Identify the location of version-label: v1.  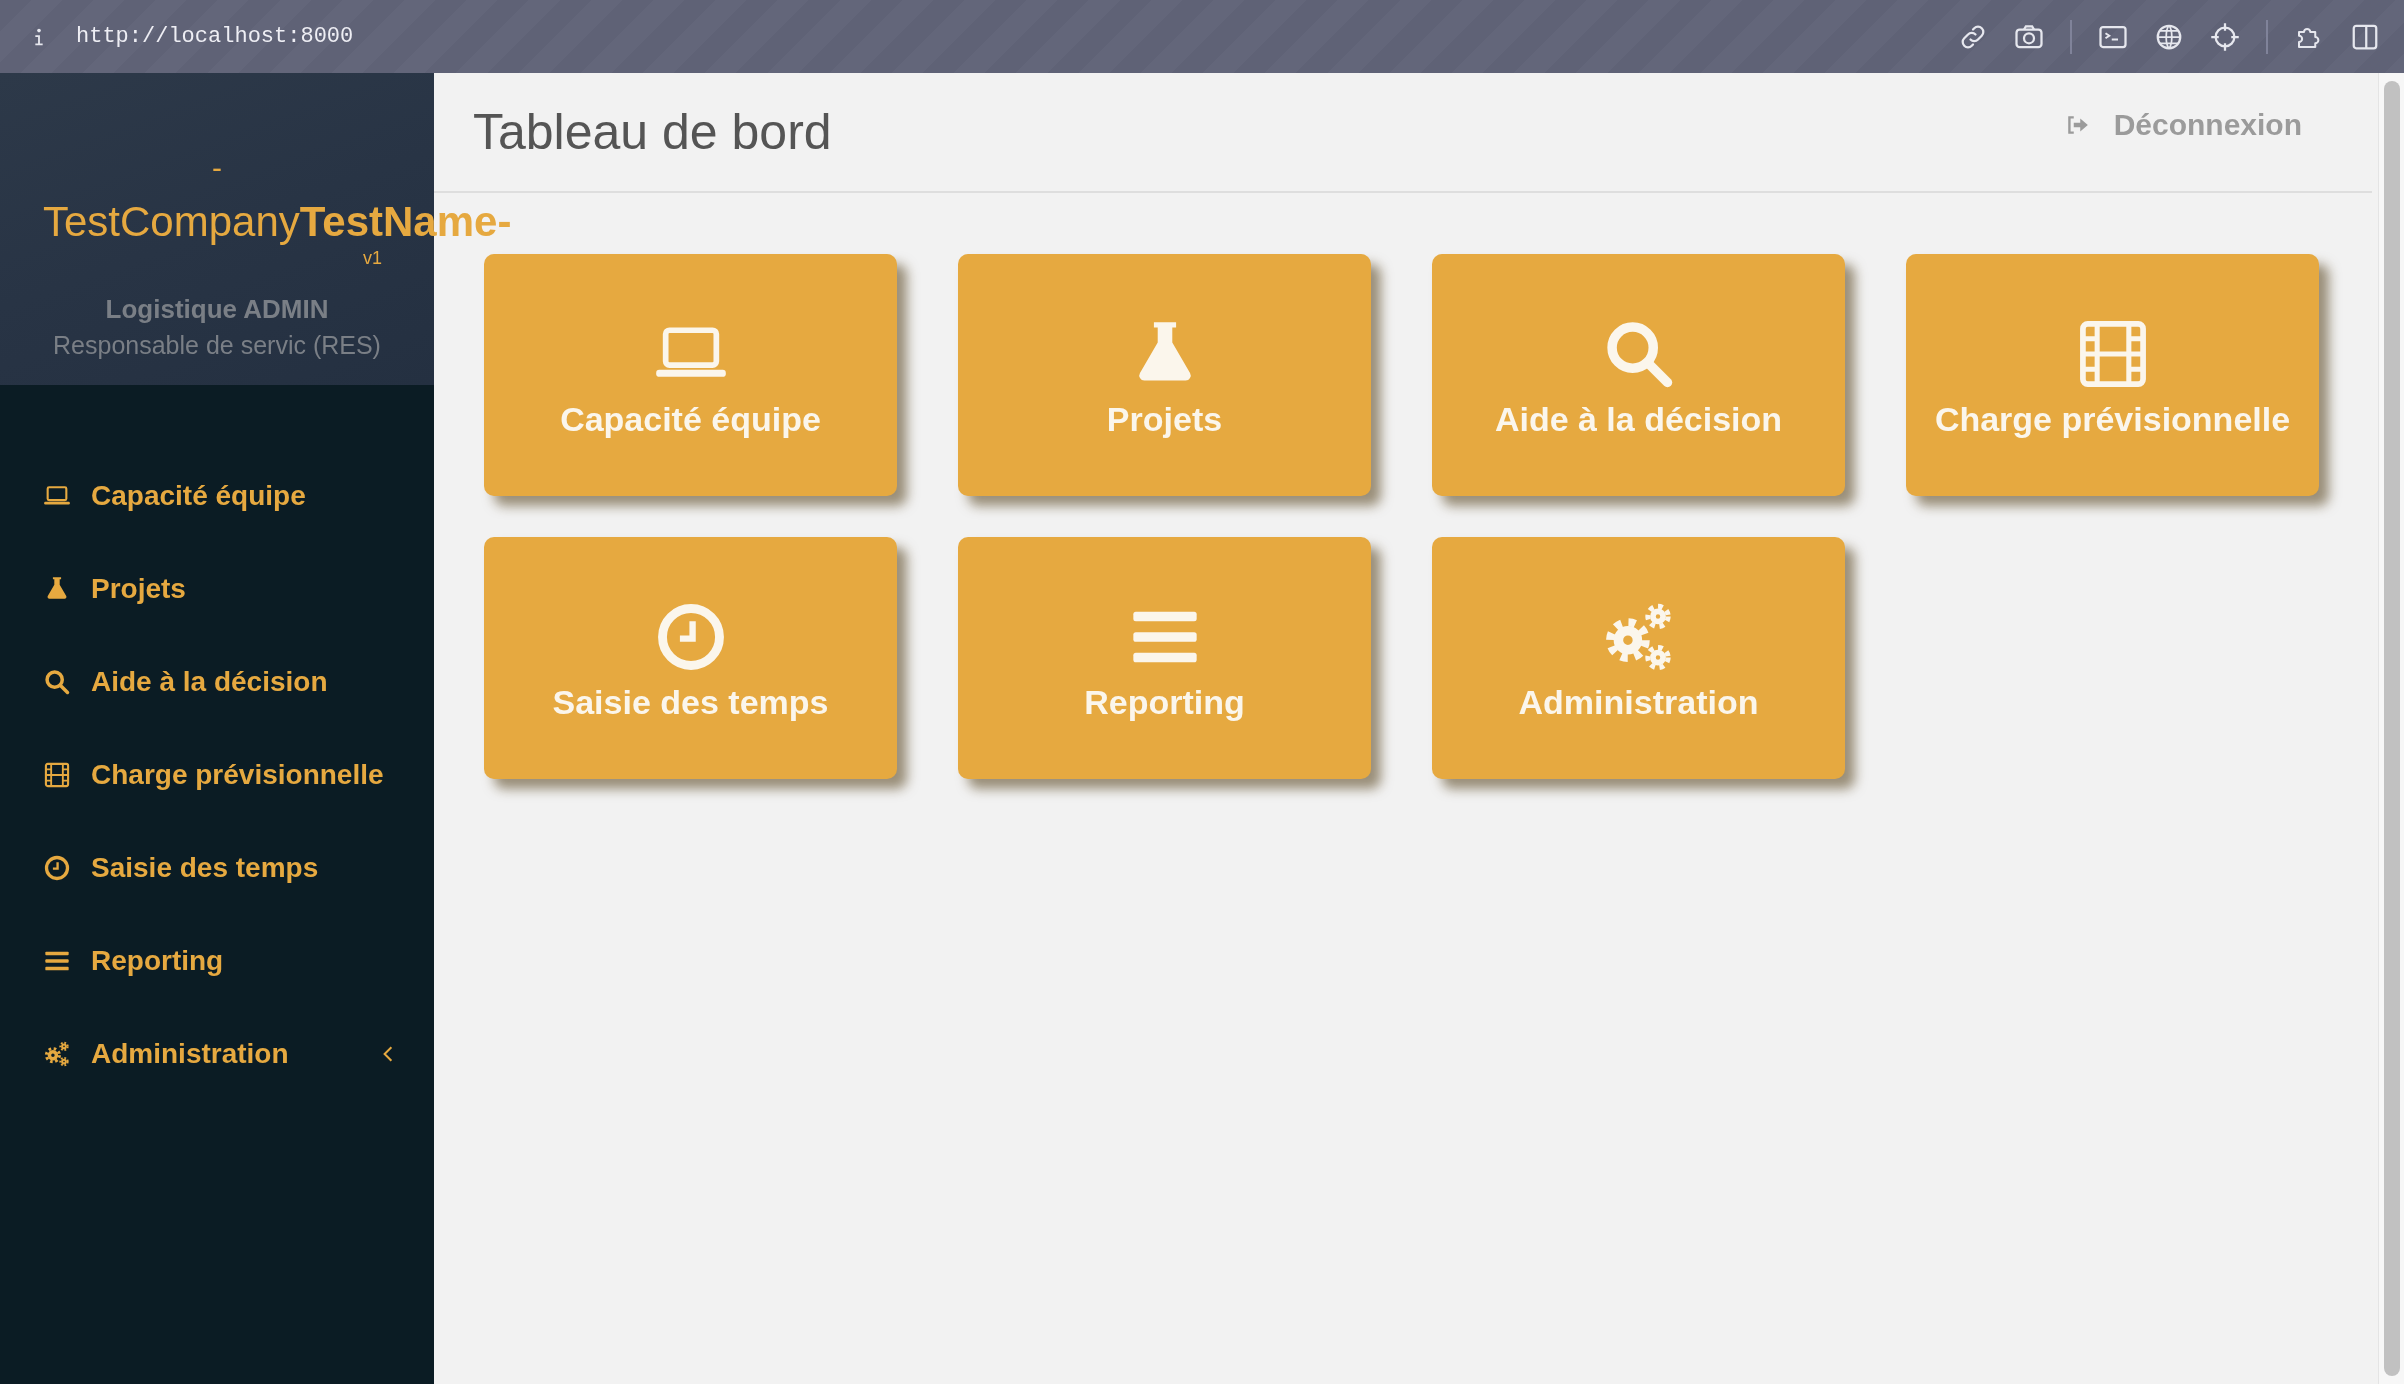
(372, 258).